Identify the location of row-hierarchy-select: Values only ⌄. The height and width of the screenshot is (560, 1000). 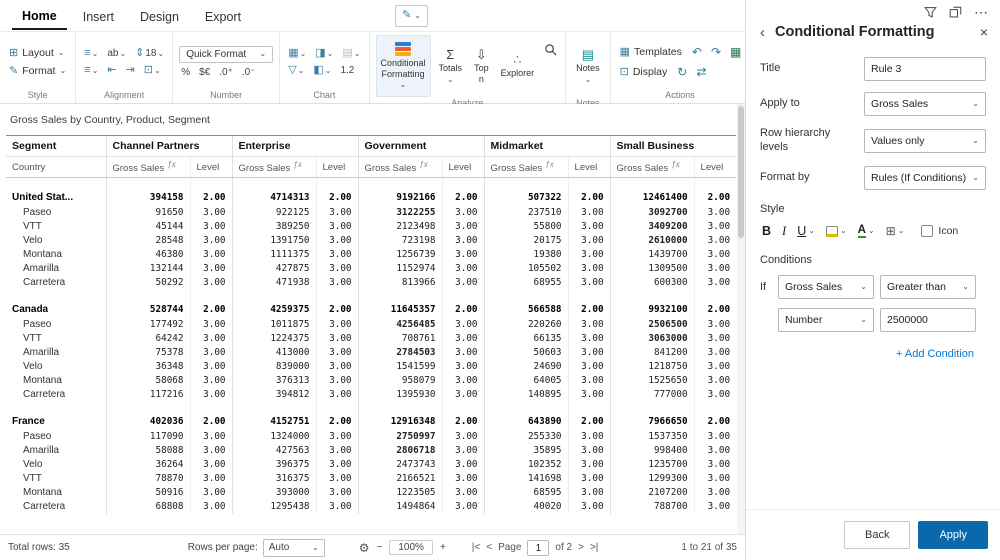
(925, 140).